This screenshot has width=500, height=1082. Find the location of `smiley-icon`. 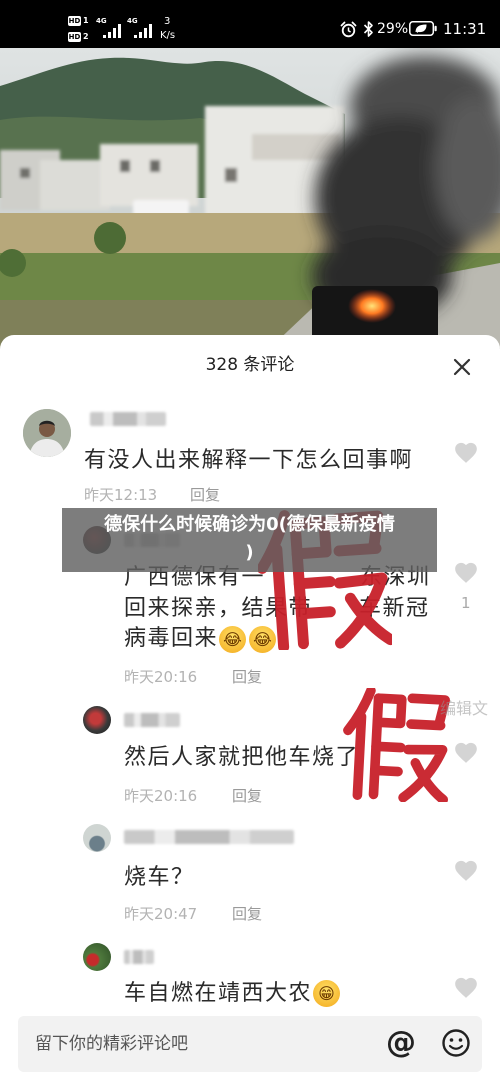

smiley-icon is located at coordinates (456, 1043).